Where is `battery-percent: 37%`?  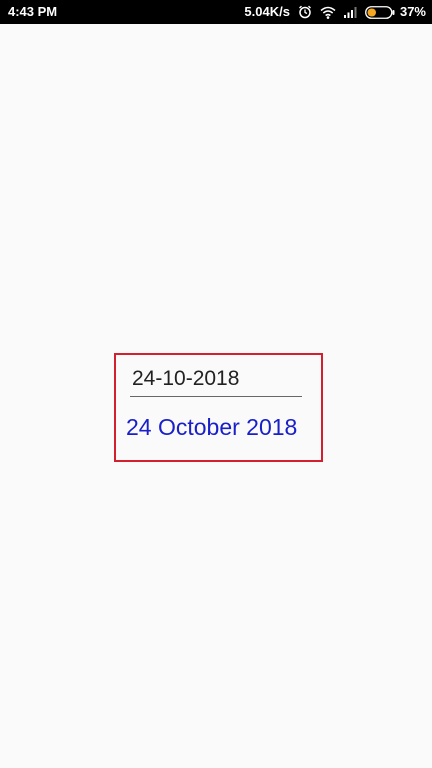
battery-percent: 37% is located at coordinates (412, 11).